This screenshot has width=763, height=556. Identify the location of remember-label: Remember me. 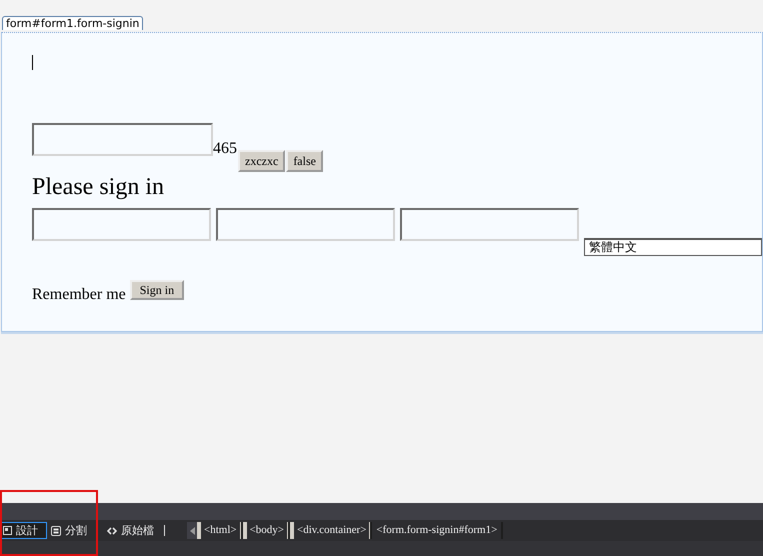
(79, 295).